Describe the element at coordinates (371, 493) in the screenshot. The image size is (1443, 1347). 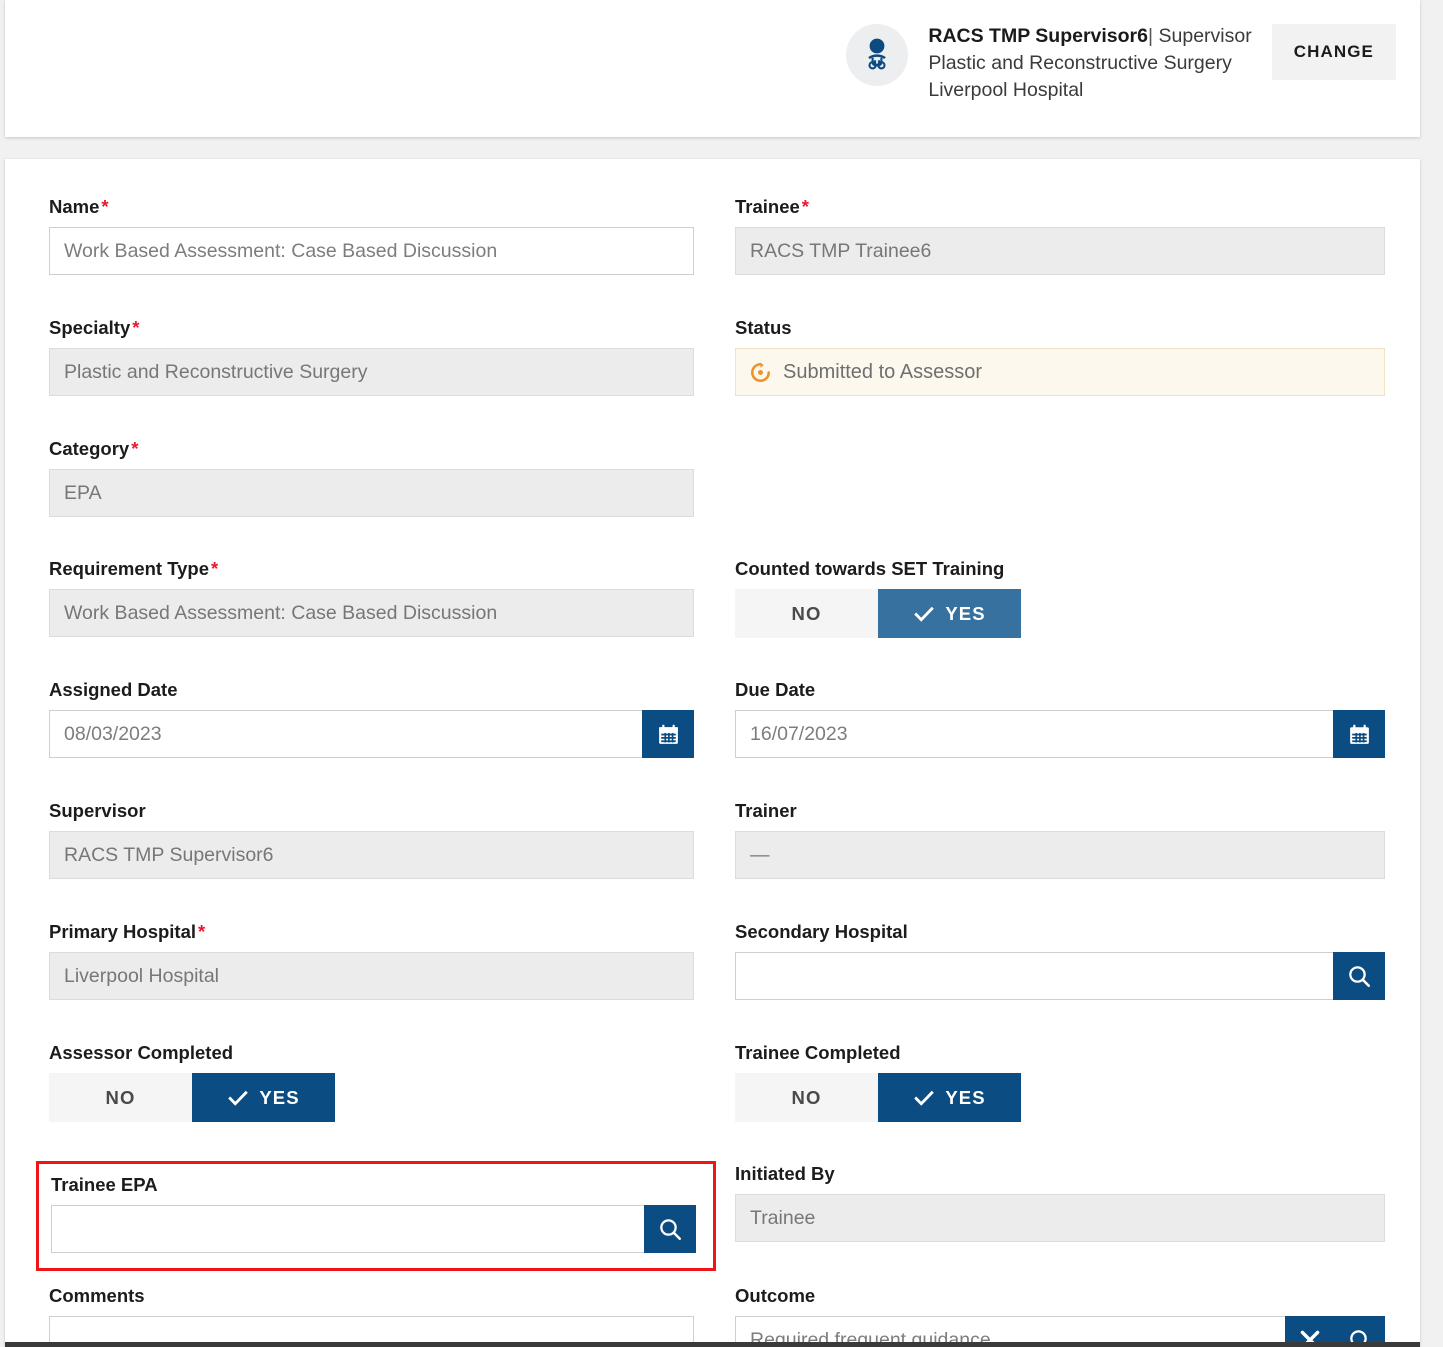
I see `category-input` at that location.